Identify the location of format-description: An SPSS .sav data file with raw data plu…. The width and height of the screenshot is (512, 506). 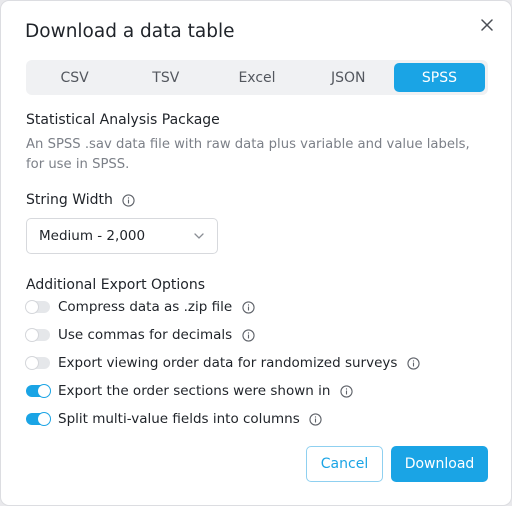
(248, 154).